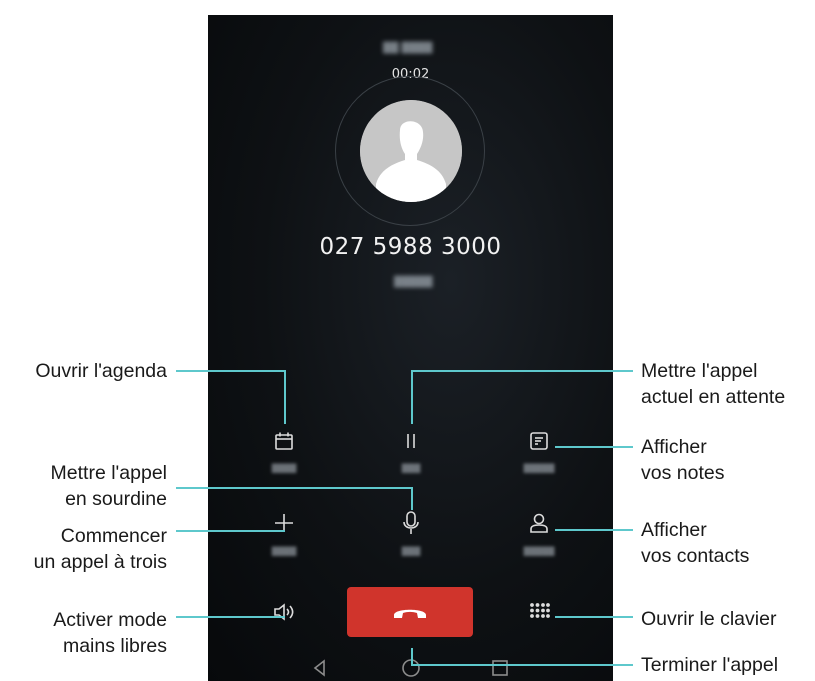 The height and width of the screenshot is (681, 815). What do you see at coordinates (101, 371) in the screenshot?
I see `label-open-calendar: Ouvrir l'agenda` at bounding box center [101, 371].